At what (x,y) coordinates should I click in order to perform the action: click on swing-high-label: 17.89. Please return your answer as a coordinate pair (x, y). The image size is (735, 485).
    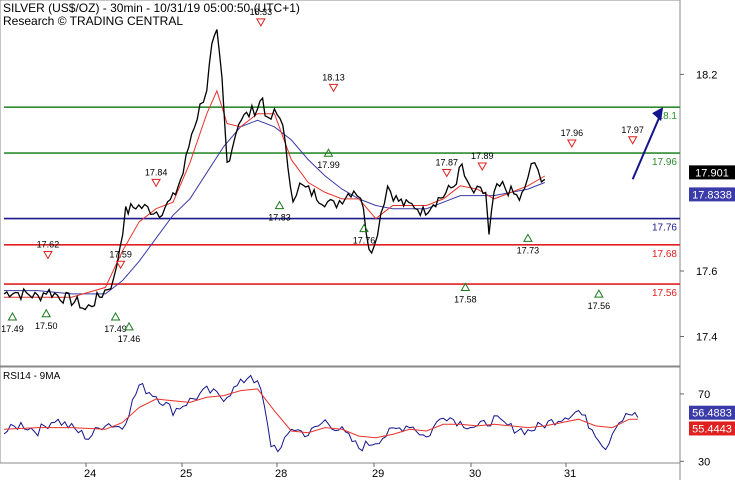
    Looking at the image, I should click on (482, 156).